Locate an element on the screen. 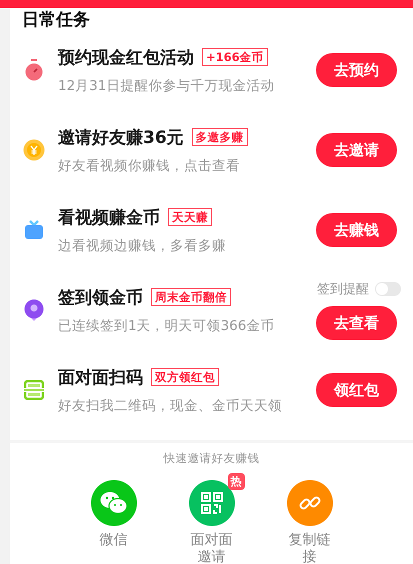  task-title: 邀请好友赚36元 is located at coordinates (121, 137).